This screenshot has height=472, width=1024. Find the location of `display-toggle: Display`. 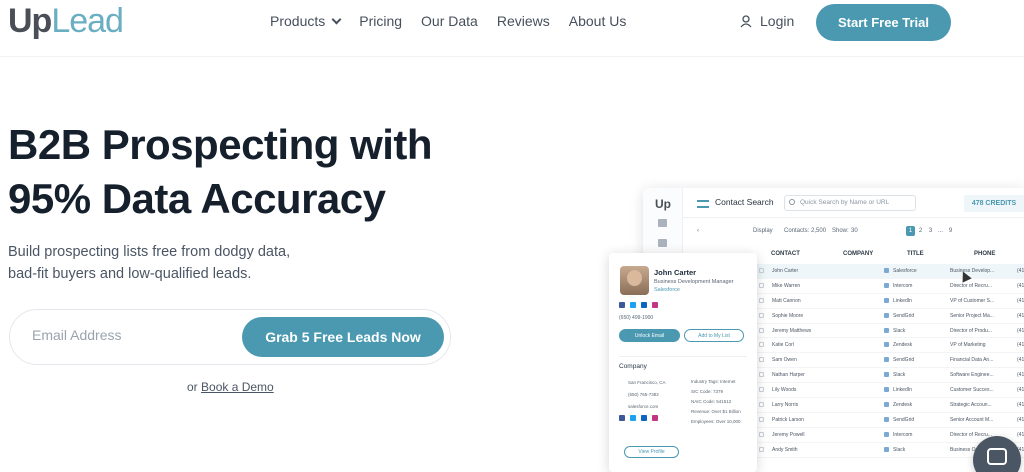

display-toggle: Display is located at coordinates (763, 231).